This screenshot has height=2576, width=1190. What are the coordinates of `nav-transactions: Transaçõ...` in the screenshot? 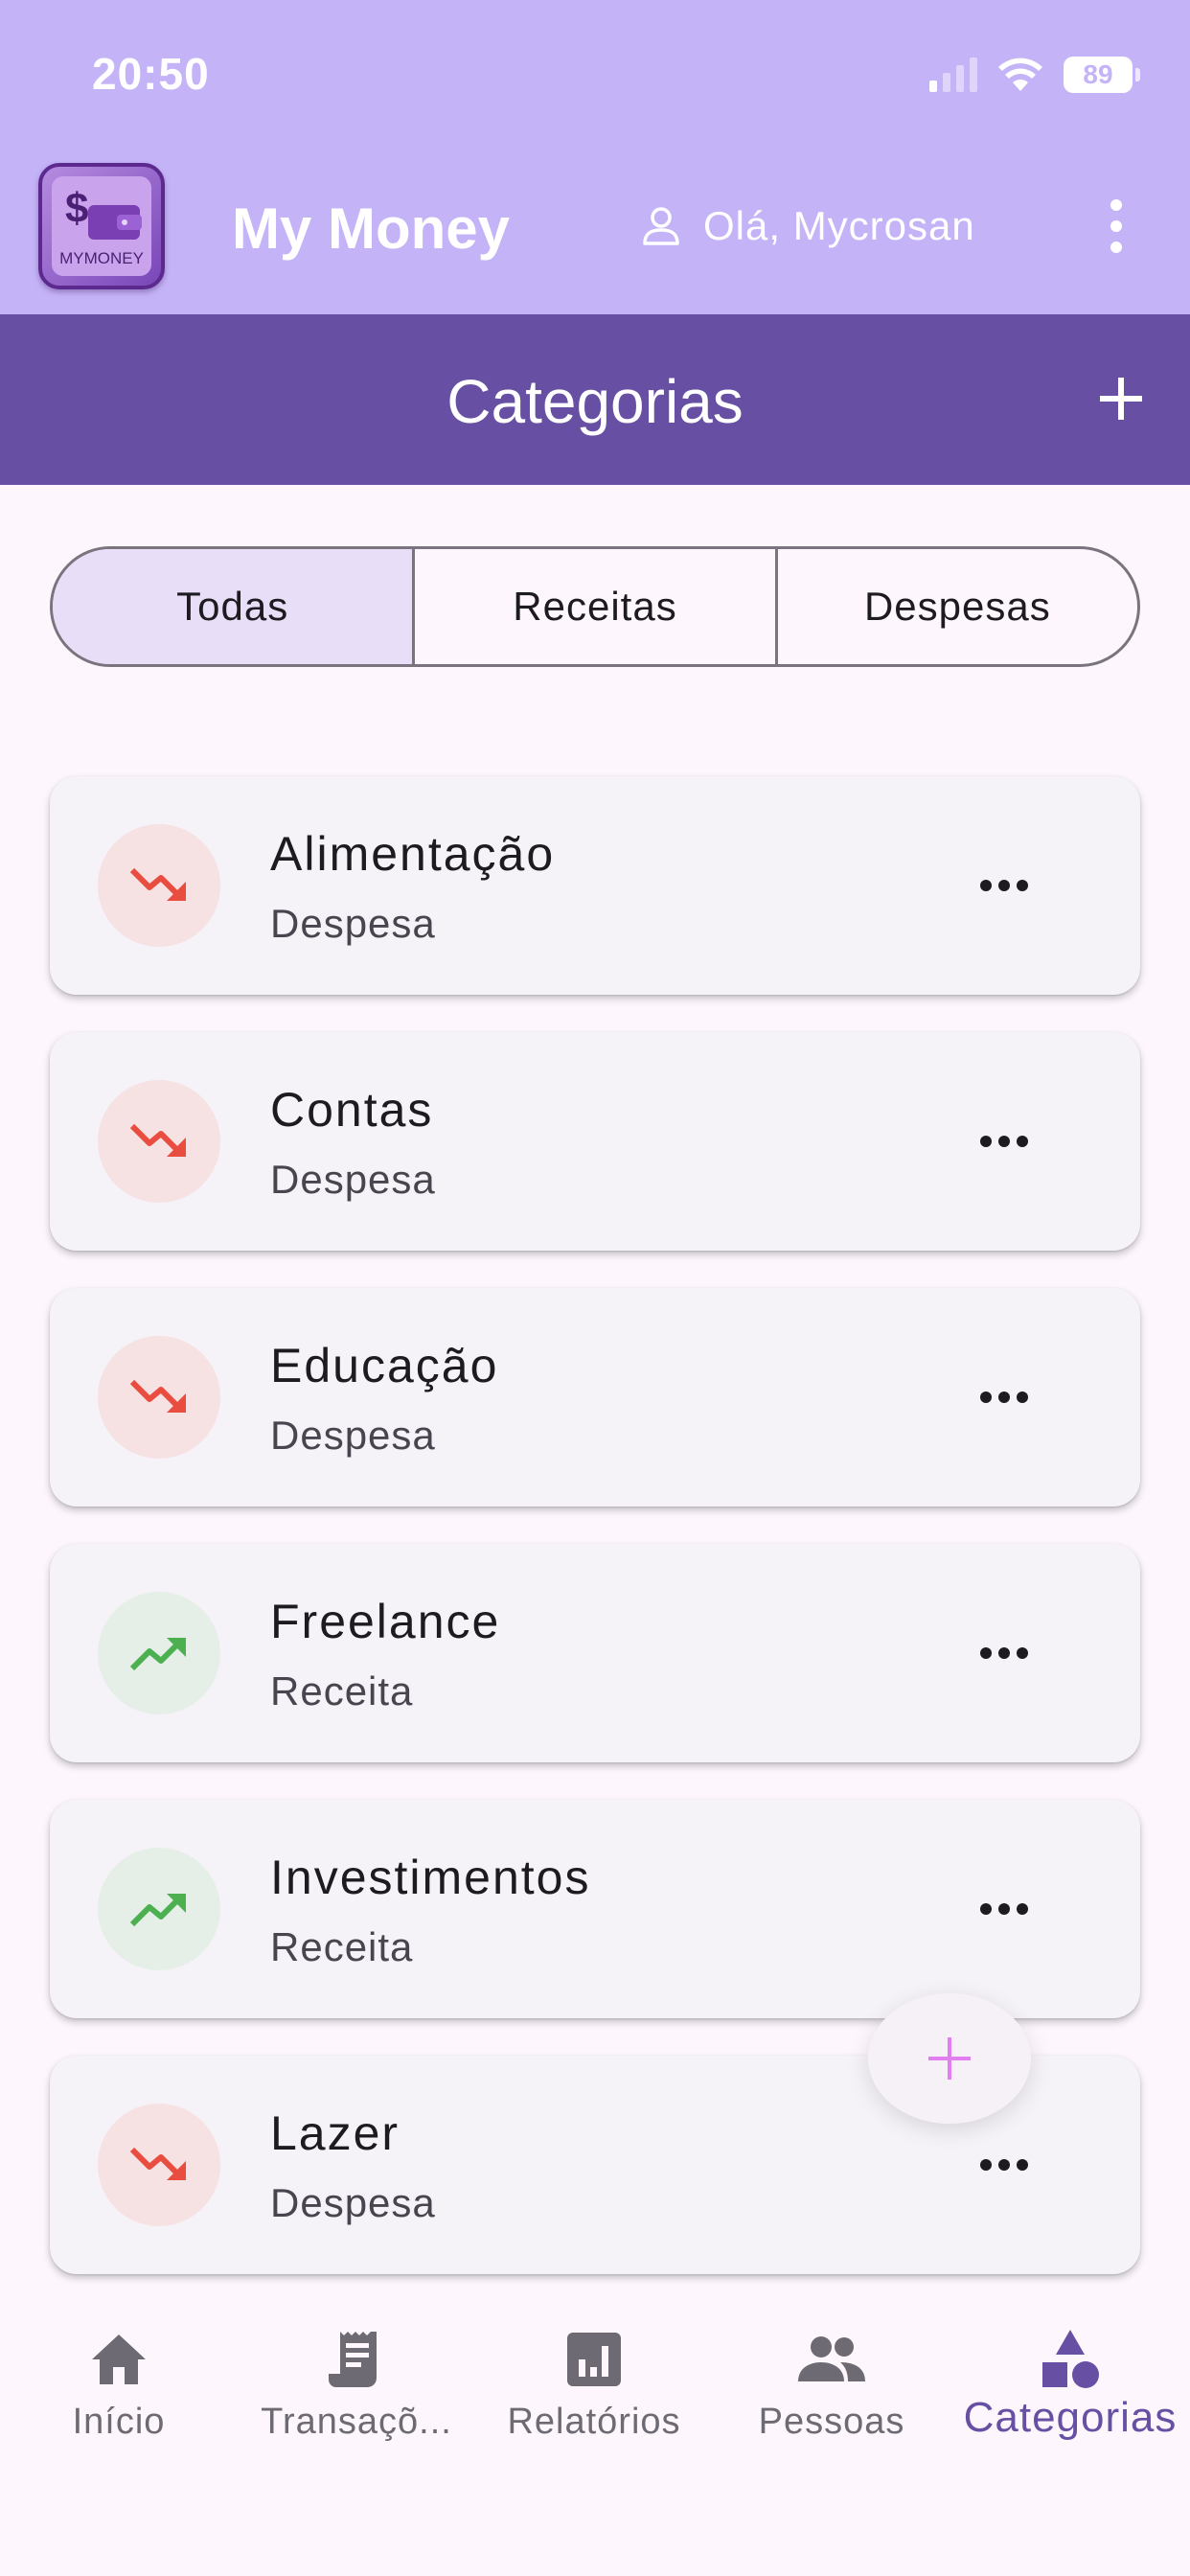 It's located at (357, 2435).